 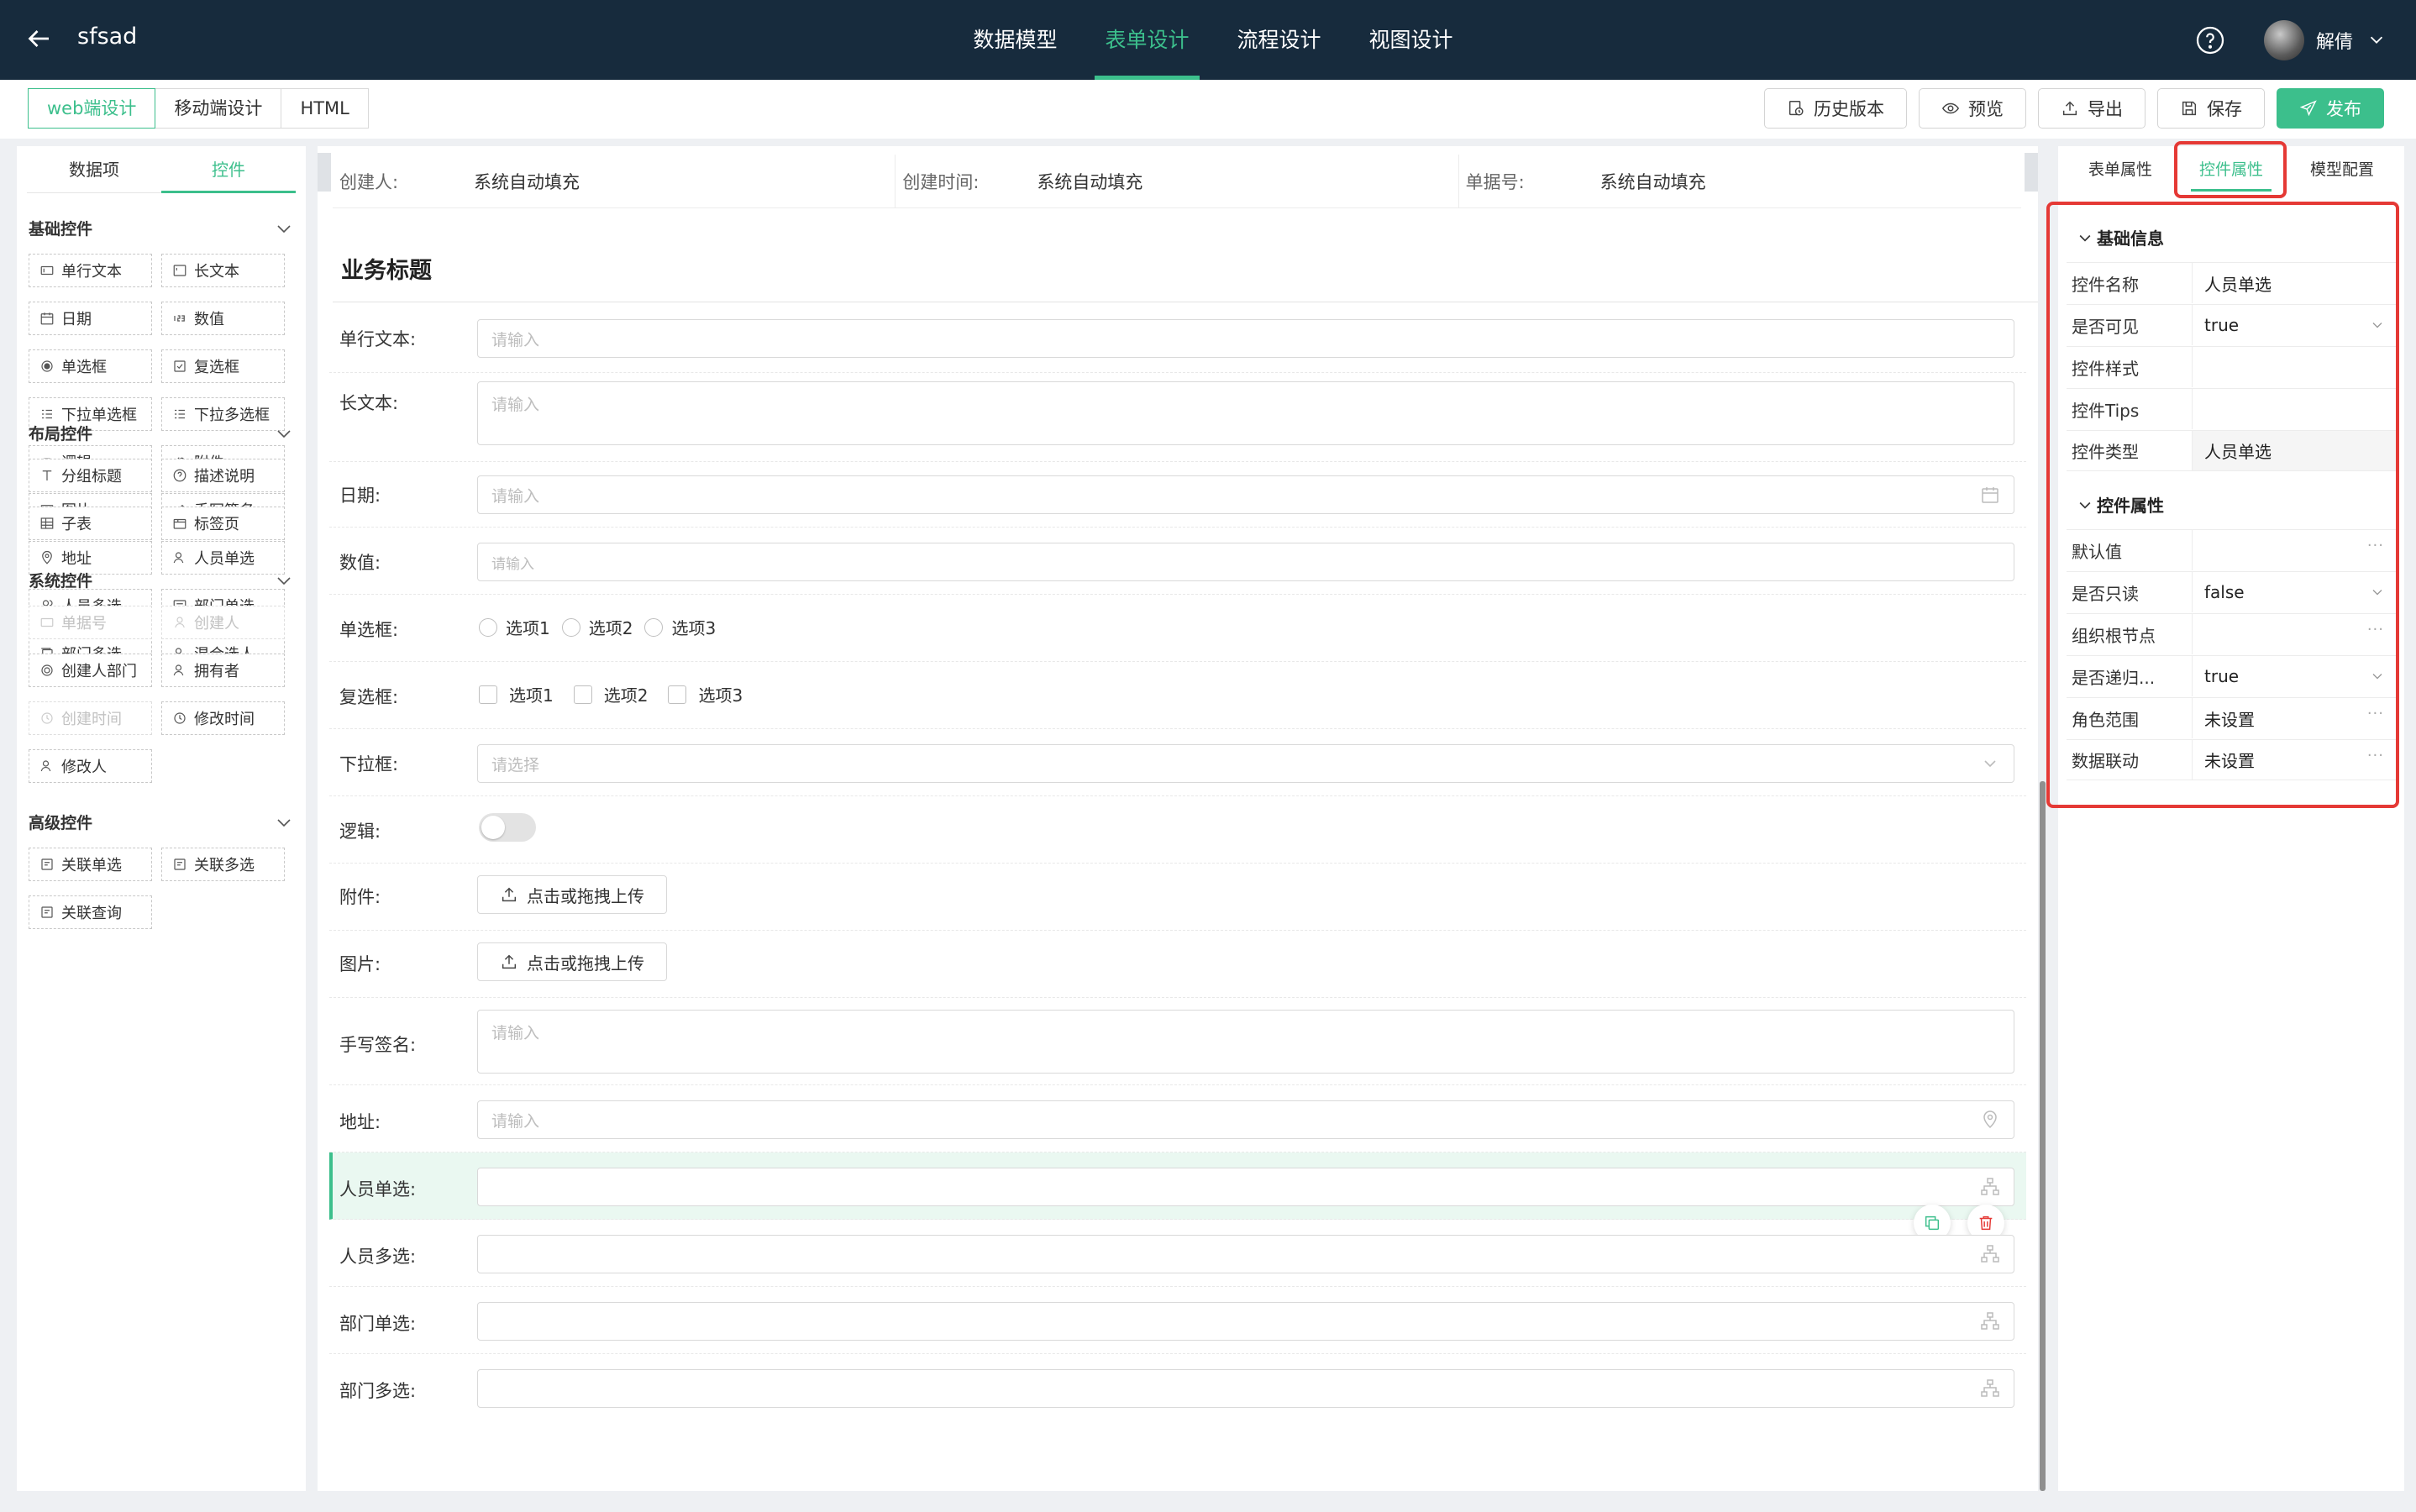 What do you see at coordinates (516, 694) in the screenshot?
I see `checkbox-option: 选项1` at bounding box center [516, 694].